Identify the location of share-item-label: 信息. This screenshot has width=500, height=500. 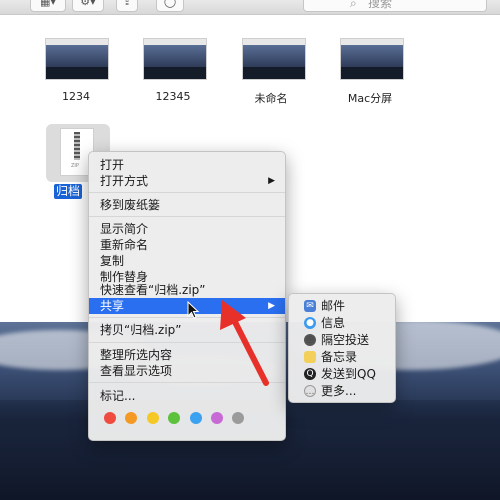
(333, 323).